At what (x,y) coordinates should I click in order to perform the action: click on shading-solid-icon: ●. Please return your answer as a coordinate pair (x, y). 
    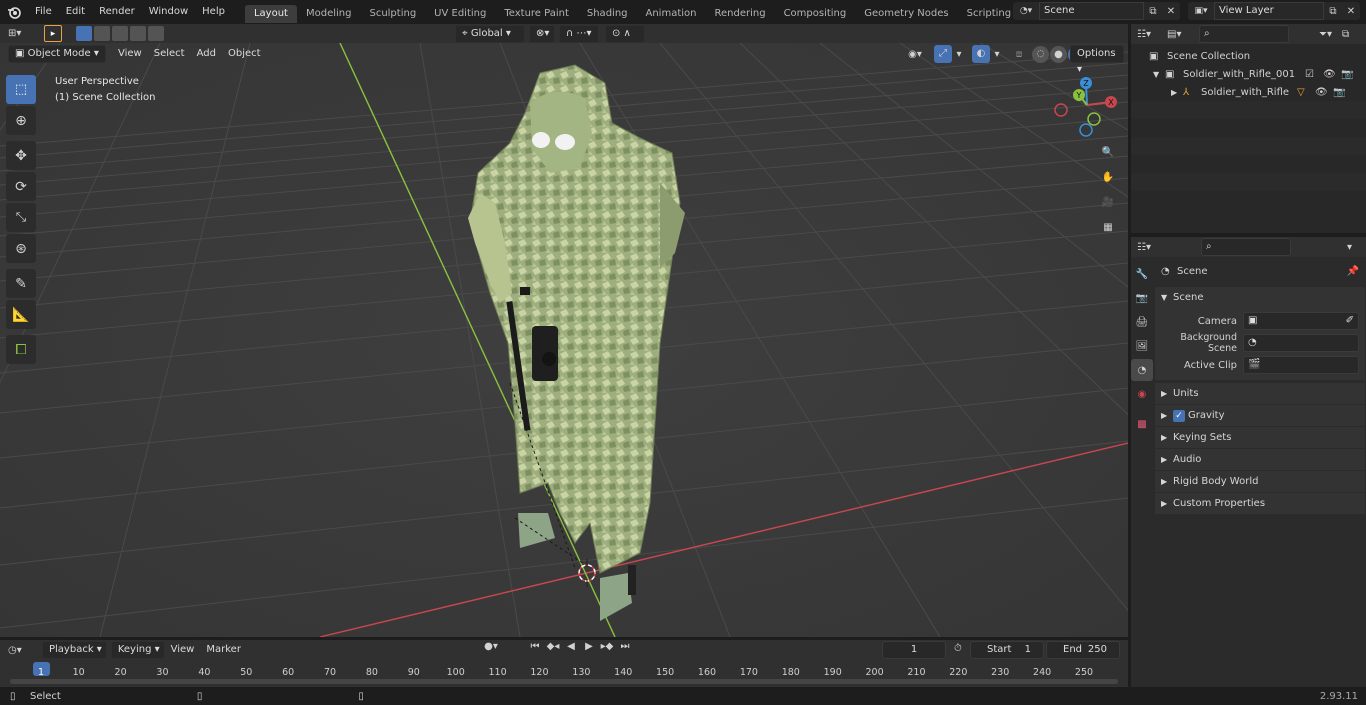
    Looking at the image, I should click on (1058, 54).